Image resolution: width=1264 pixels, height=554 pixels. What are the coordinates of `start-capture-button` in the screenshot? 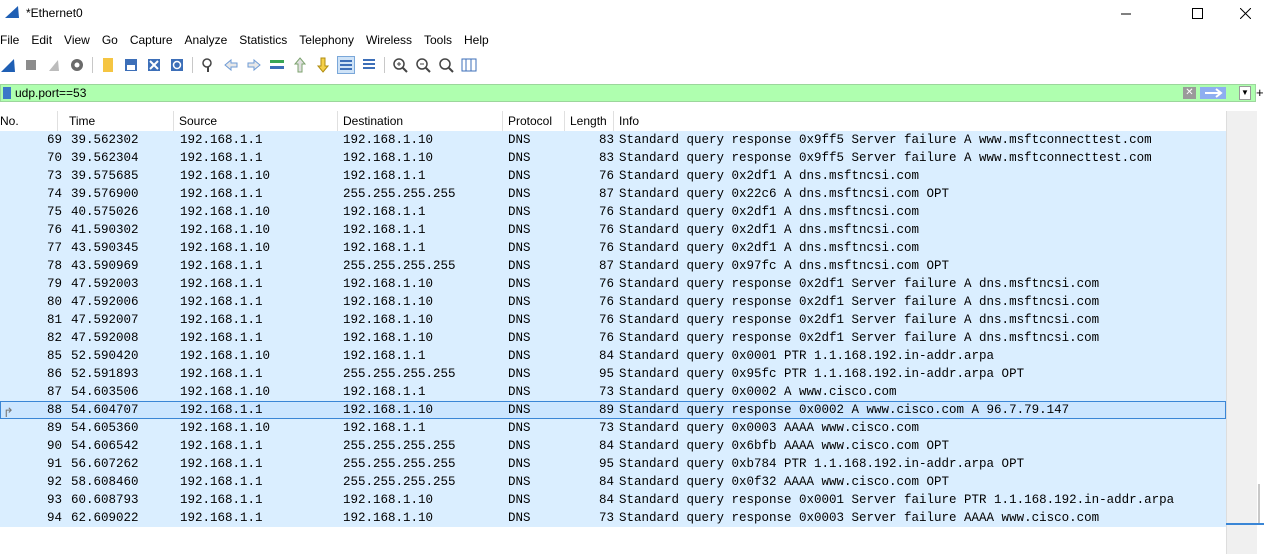 It's located at (8, 65).